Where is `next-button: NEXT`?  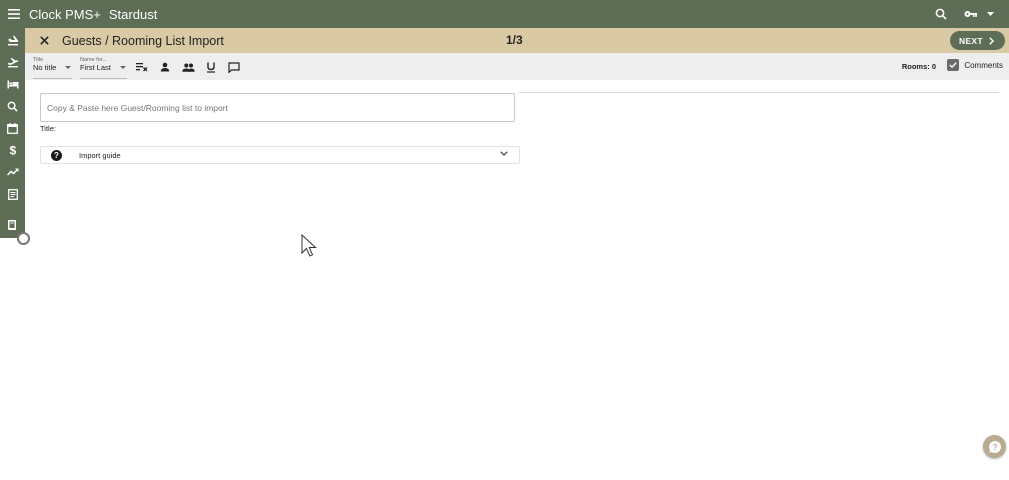 next-button: NEXT is located at coordinates (977, 40).